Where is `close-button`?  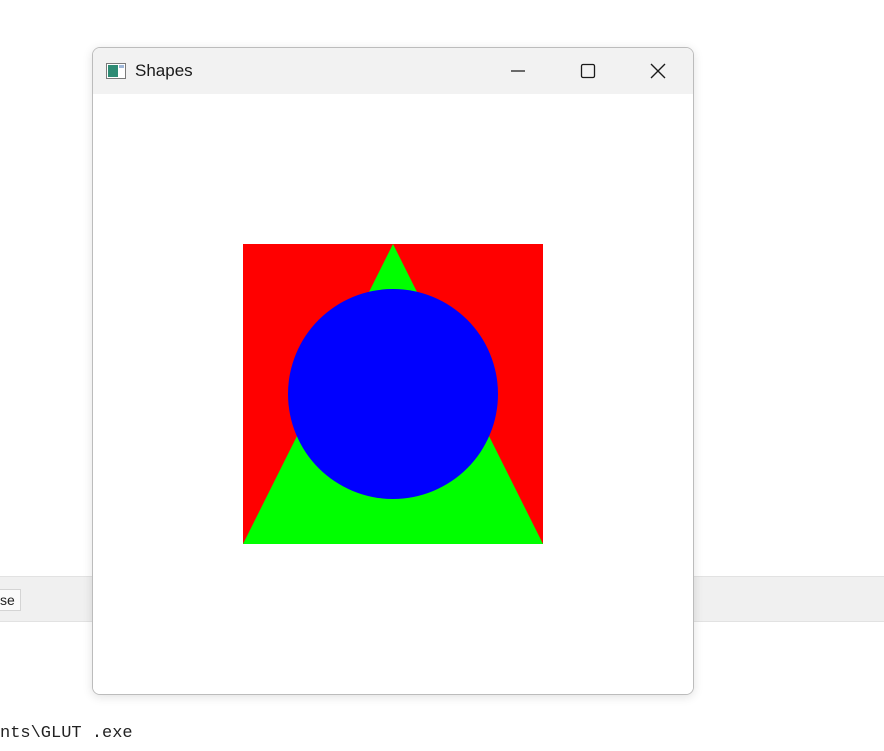 close-button is located at coordinates (658, 71).